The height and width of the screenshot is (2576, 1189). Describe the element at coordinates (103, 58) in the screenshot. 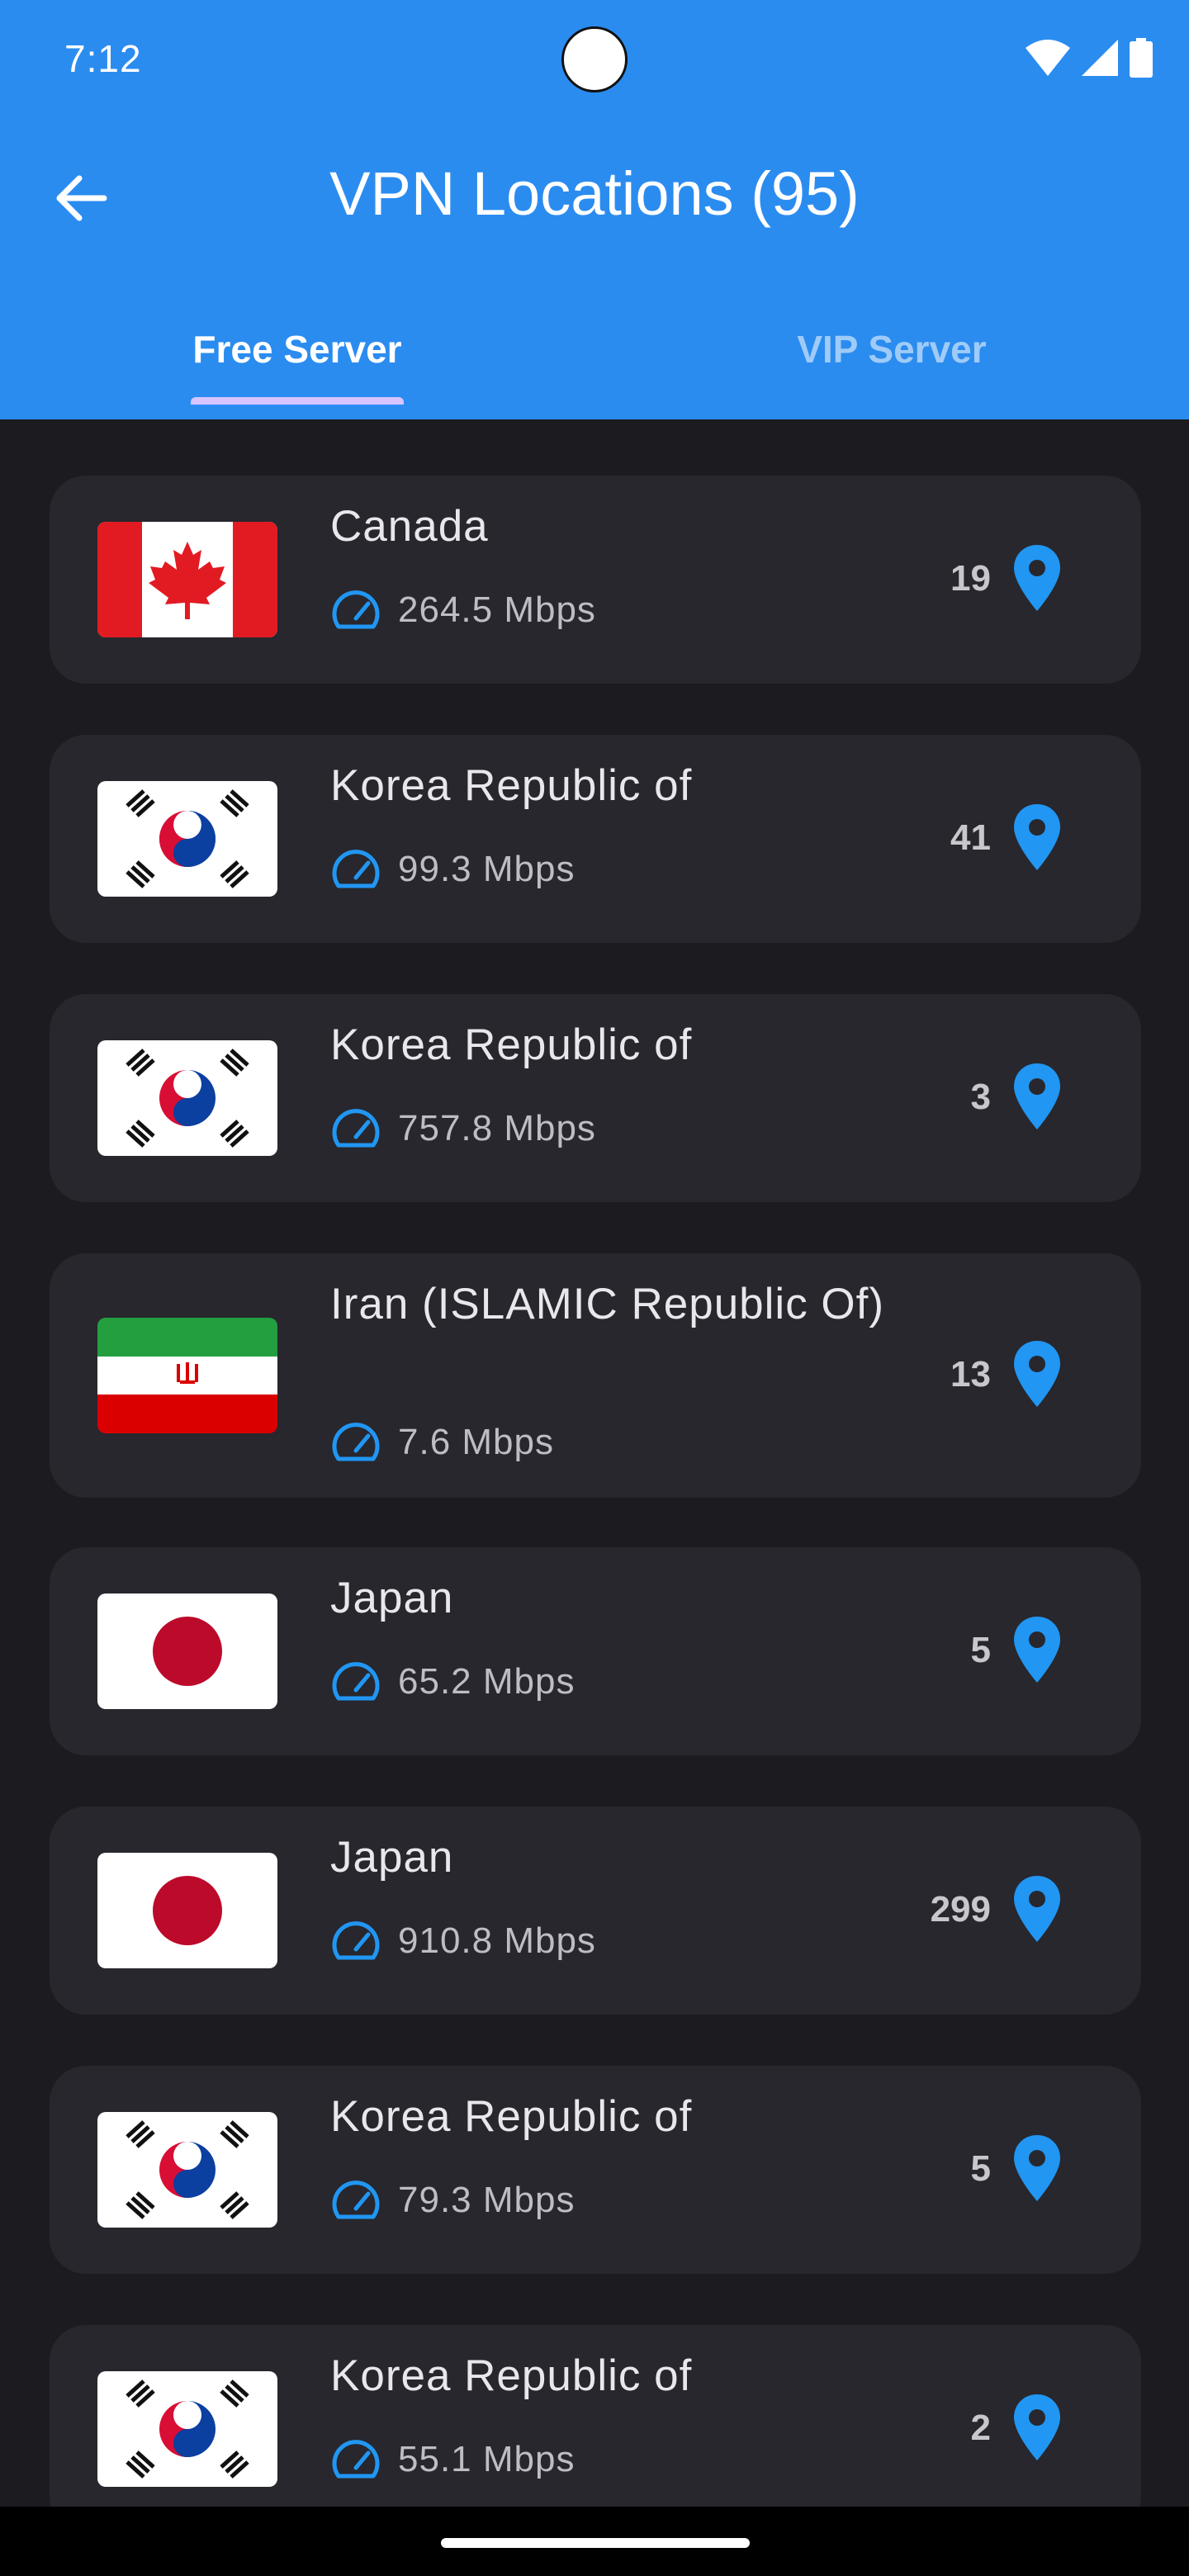

I see `status-time: 7:12` at that location.